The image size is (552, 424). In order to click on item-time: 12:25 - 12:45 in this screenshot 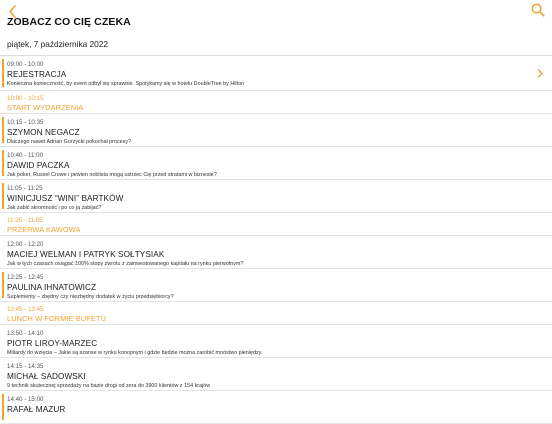, I will do `click(25, 277)`.